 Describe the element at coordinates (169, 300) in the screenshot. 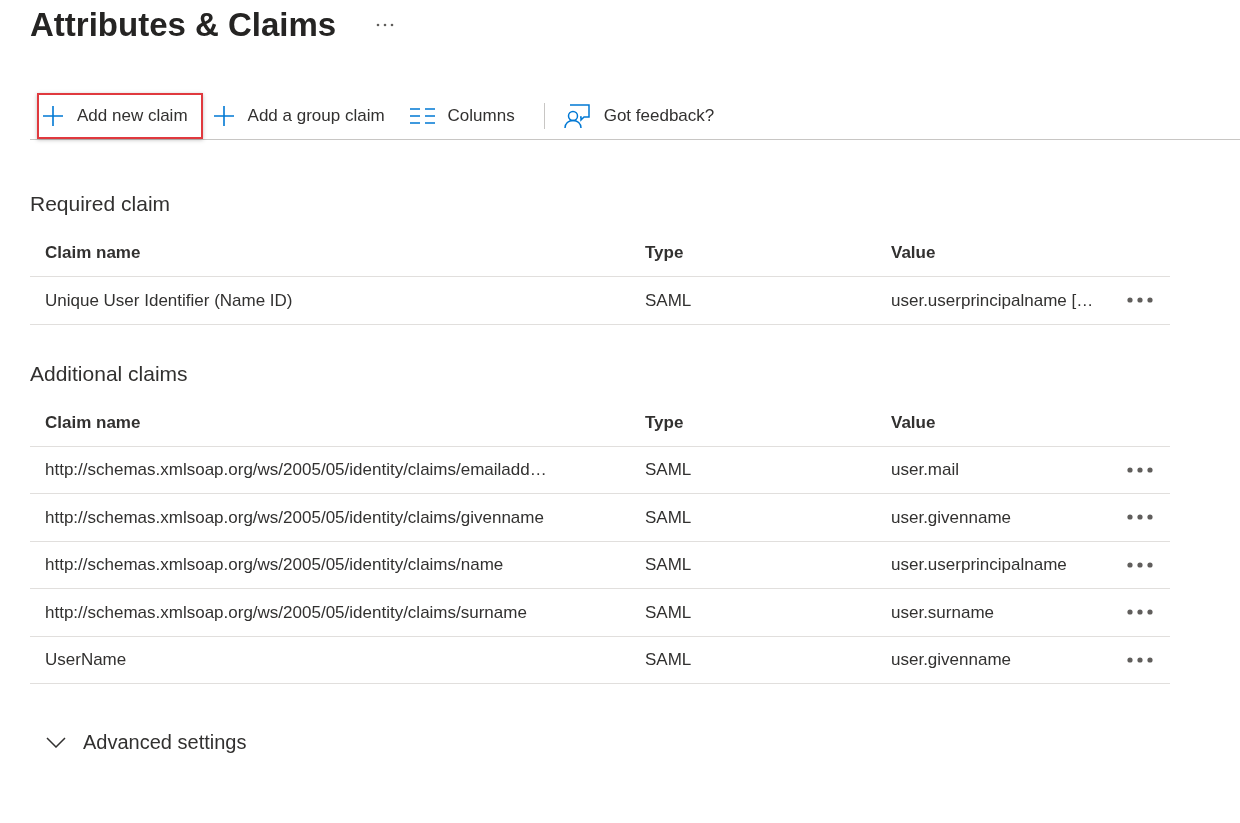

I see `claim-name-cell: Unique User Identifier (Name ID)` at that location.